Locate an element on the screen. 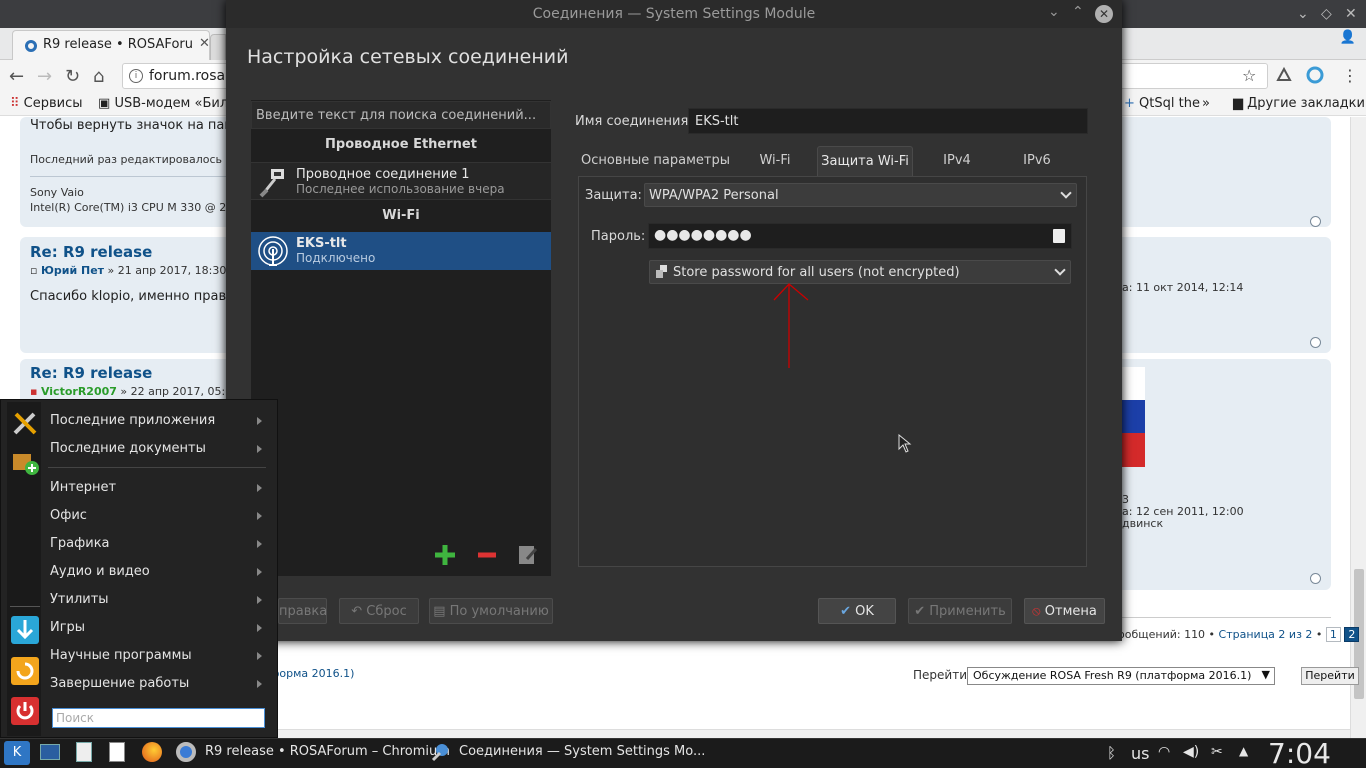  chromium-icon is located at coordinates (186, 752).